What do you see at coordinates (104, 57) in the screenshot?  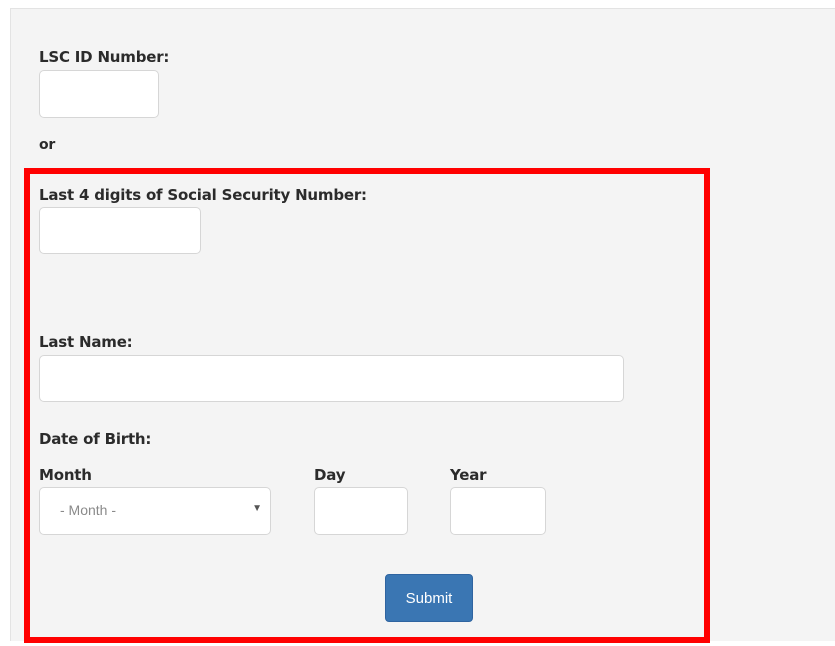 I see `lsc-id-label: LSC ID Number:` at bounding box center [104, 57].